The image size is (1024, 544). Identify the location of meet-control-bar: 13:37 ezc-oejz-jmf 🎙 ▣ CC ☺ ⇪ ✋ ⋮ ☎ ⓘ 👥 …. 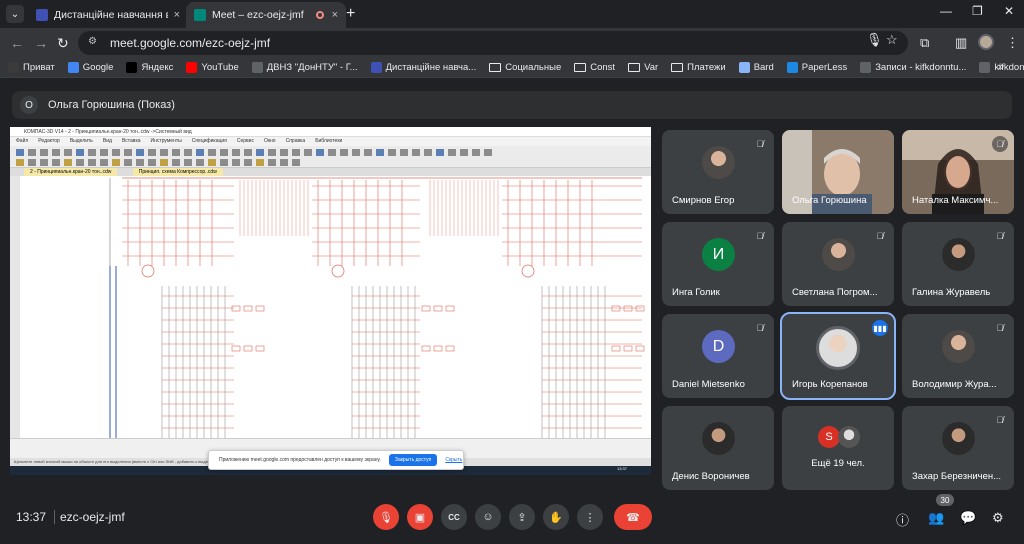
(512, 522).